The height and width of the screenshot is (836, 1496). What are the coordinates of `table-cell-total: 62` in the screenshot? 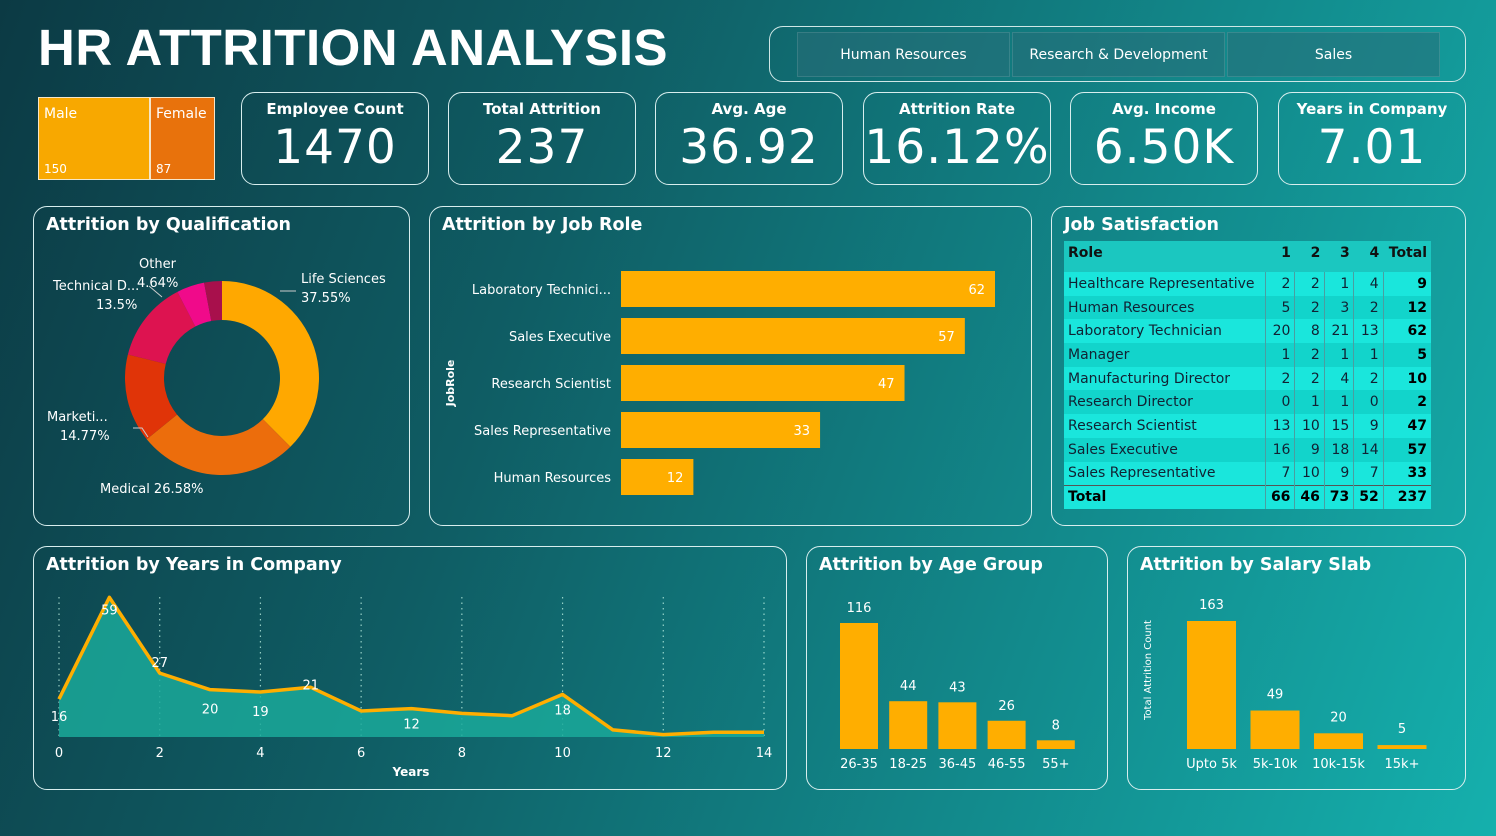 It's located at (1406, 331).